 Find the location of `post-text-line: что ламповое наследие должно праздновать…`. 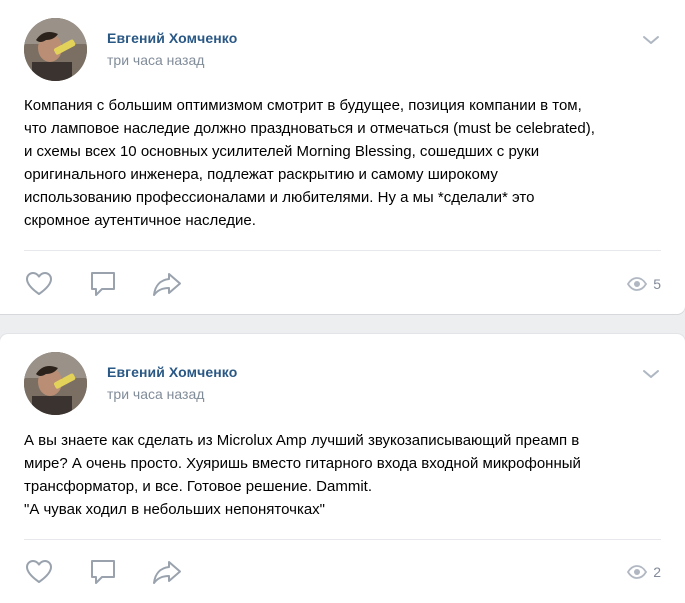

post-text-line: что ламповое наследие должно праздновать… is located at coordinates (309, 128).